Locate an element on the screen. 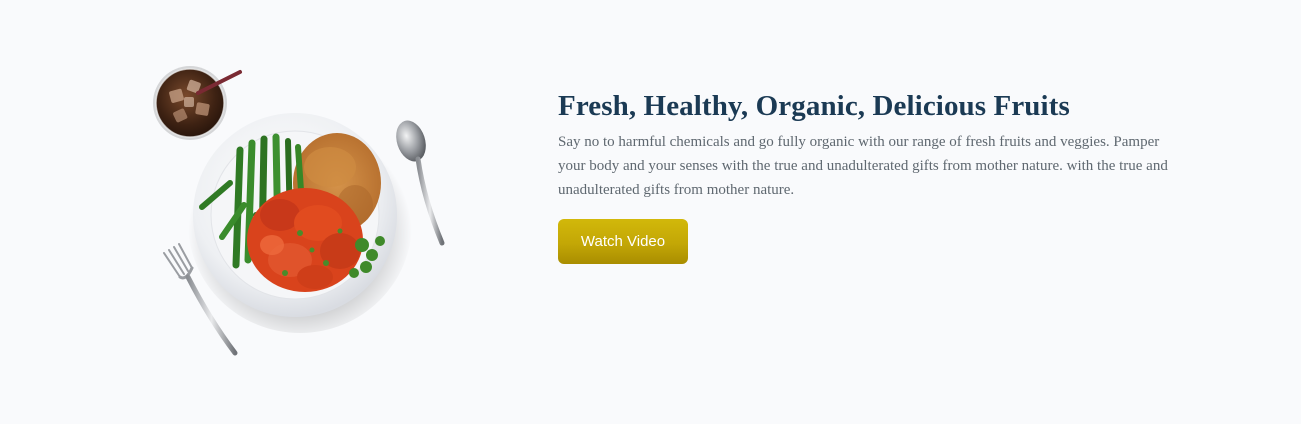  glass-icon is located at coordinates (197, 103).